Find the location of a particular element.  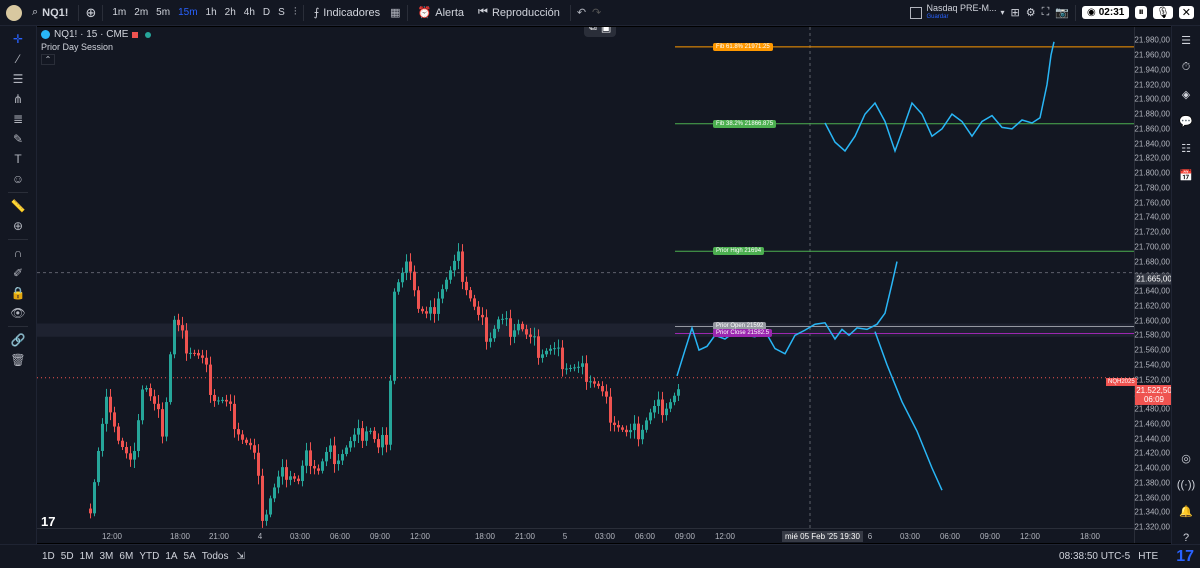

symbol-logo-icon is located at coordinates (45, 34).